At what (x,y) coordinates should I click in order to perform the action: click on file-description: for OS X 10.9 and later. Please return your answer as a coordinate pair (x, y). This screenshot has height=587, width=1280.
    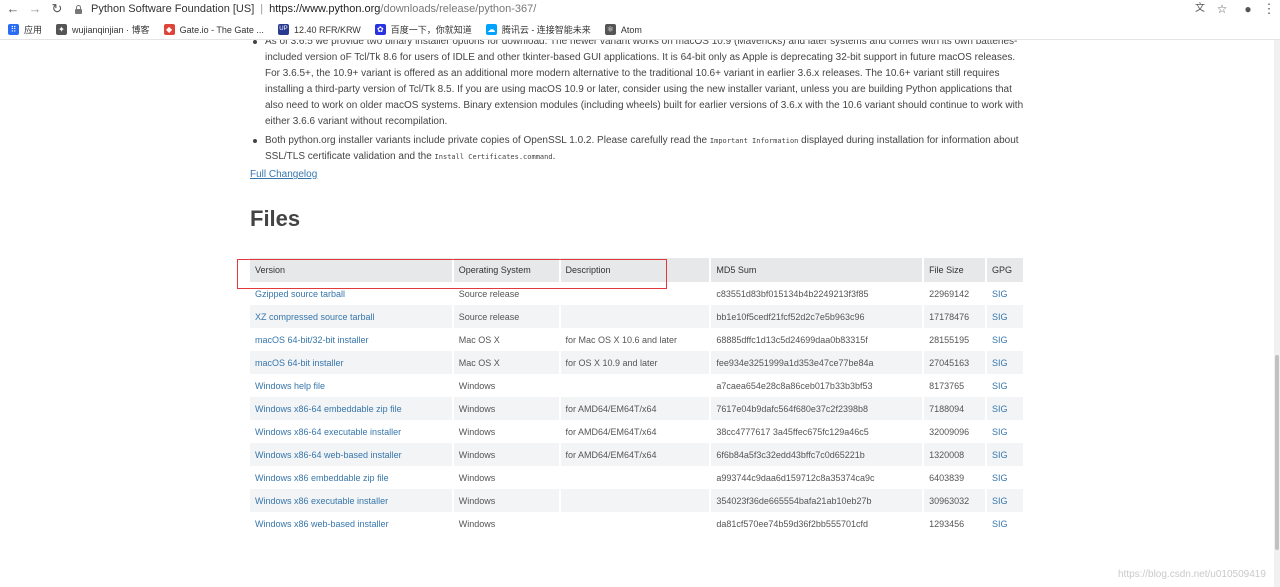
    Looking at the image, I should click on (611, 362).